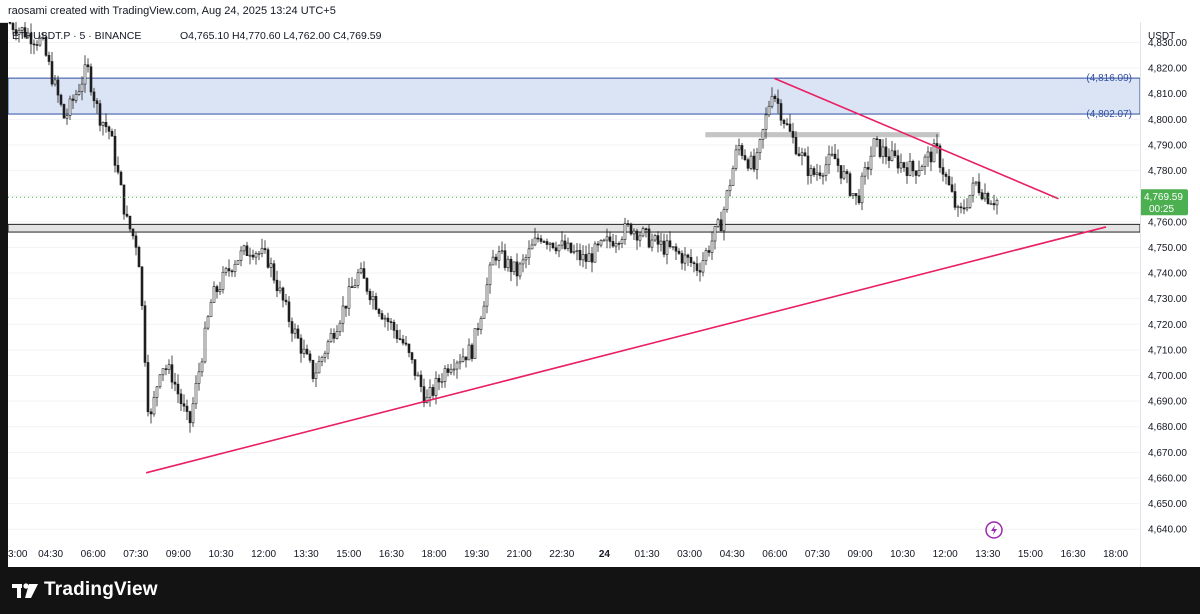 The image size is (1200, 614). Describe the element at coordinates (178, 554) in the screenshot. I see `time-tick-label: 09:00` at that location.